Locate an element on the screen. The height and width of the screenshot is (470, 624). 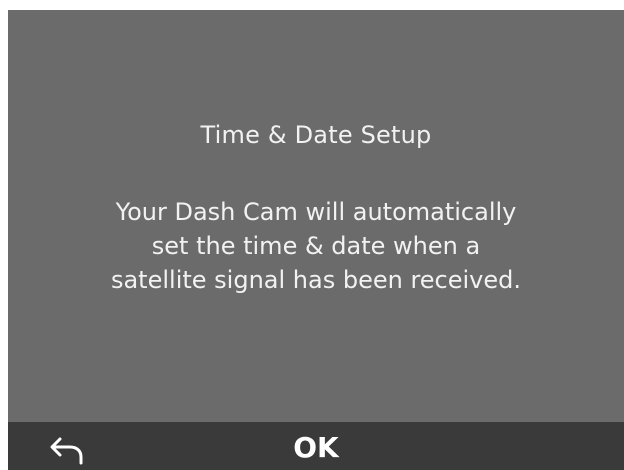
bottom-bar: OK is located at coordinates (316, 446).